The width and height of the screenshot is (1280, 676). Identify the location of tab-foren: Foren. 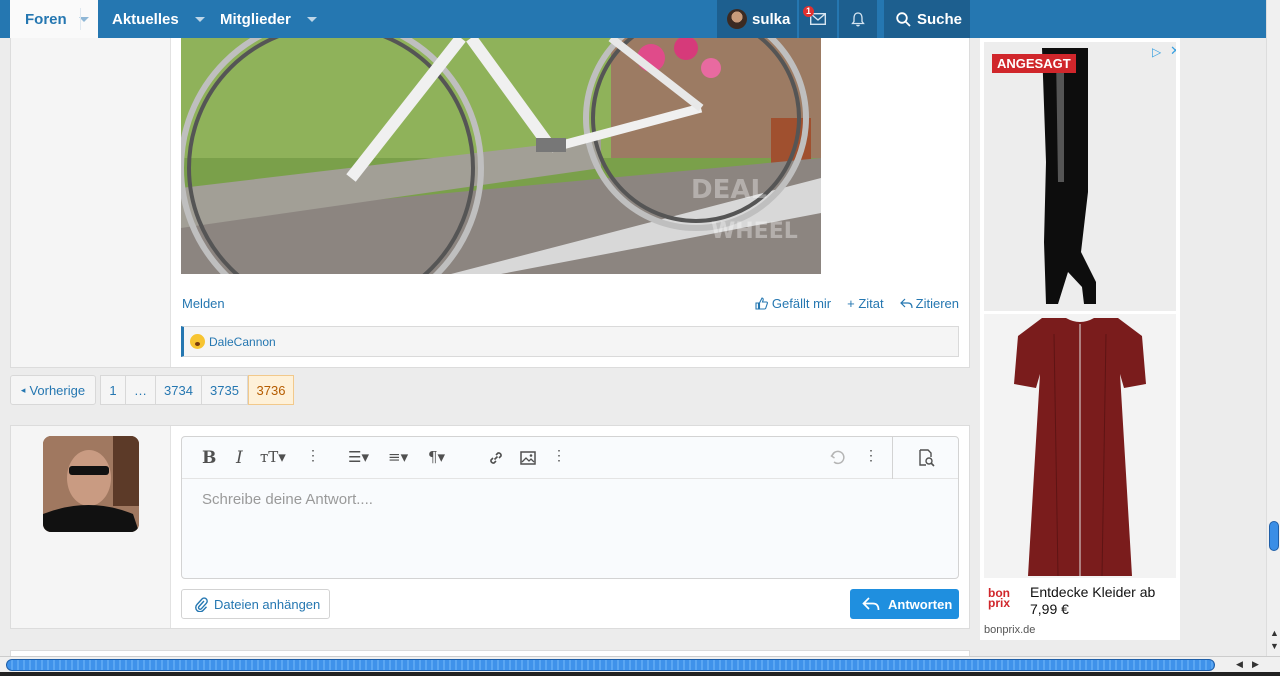
(54, 19).